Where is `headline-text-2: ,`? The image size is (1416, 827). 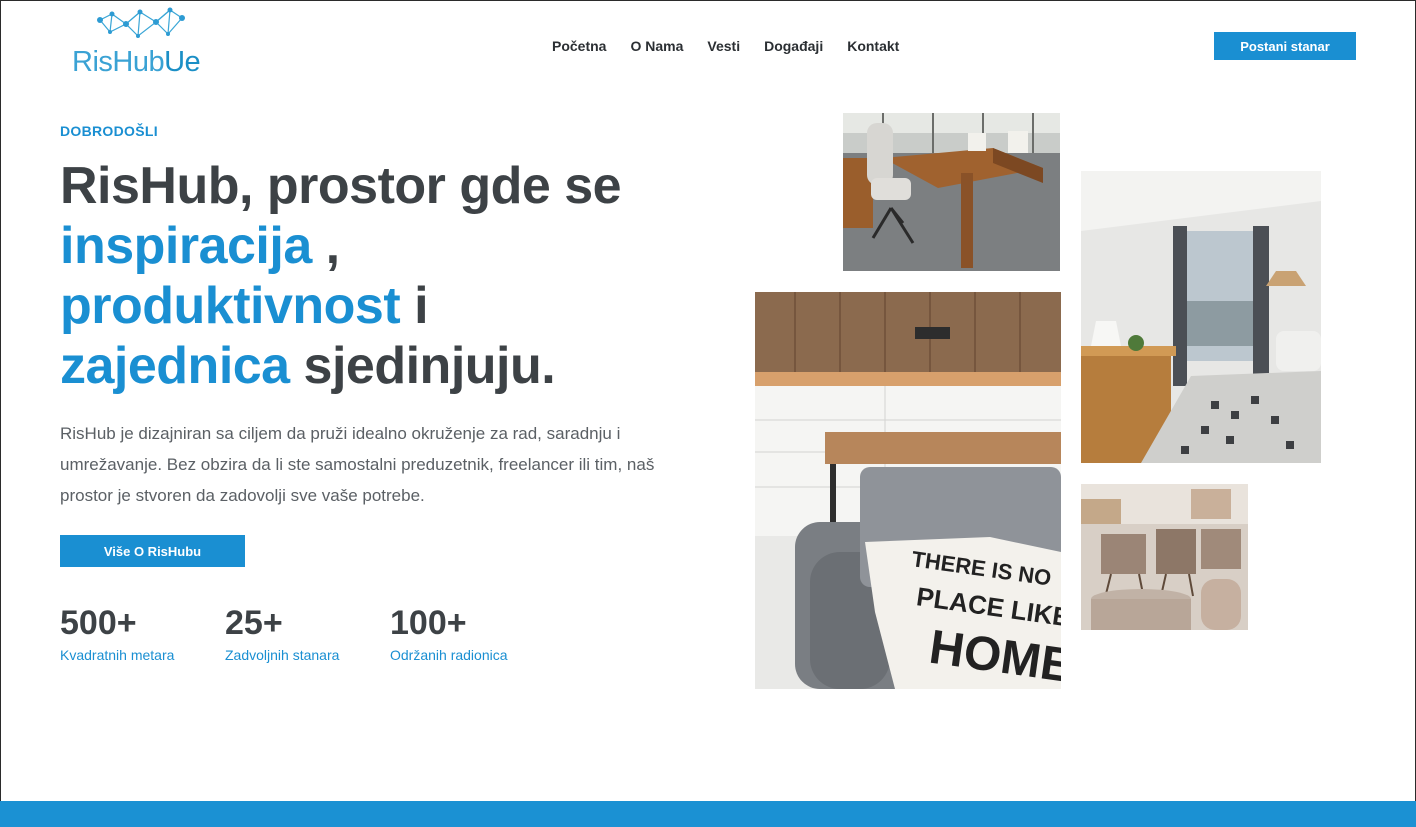 headline-text-2: , is located at coordinates (325, 246).